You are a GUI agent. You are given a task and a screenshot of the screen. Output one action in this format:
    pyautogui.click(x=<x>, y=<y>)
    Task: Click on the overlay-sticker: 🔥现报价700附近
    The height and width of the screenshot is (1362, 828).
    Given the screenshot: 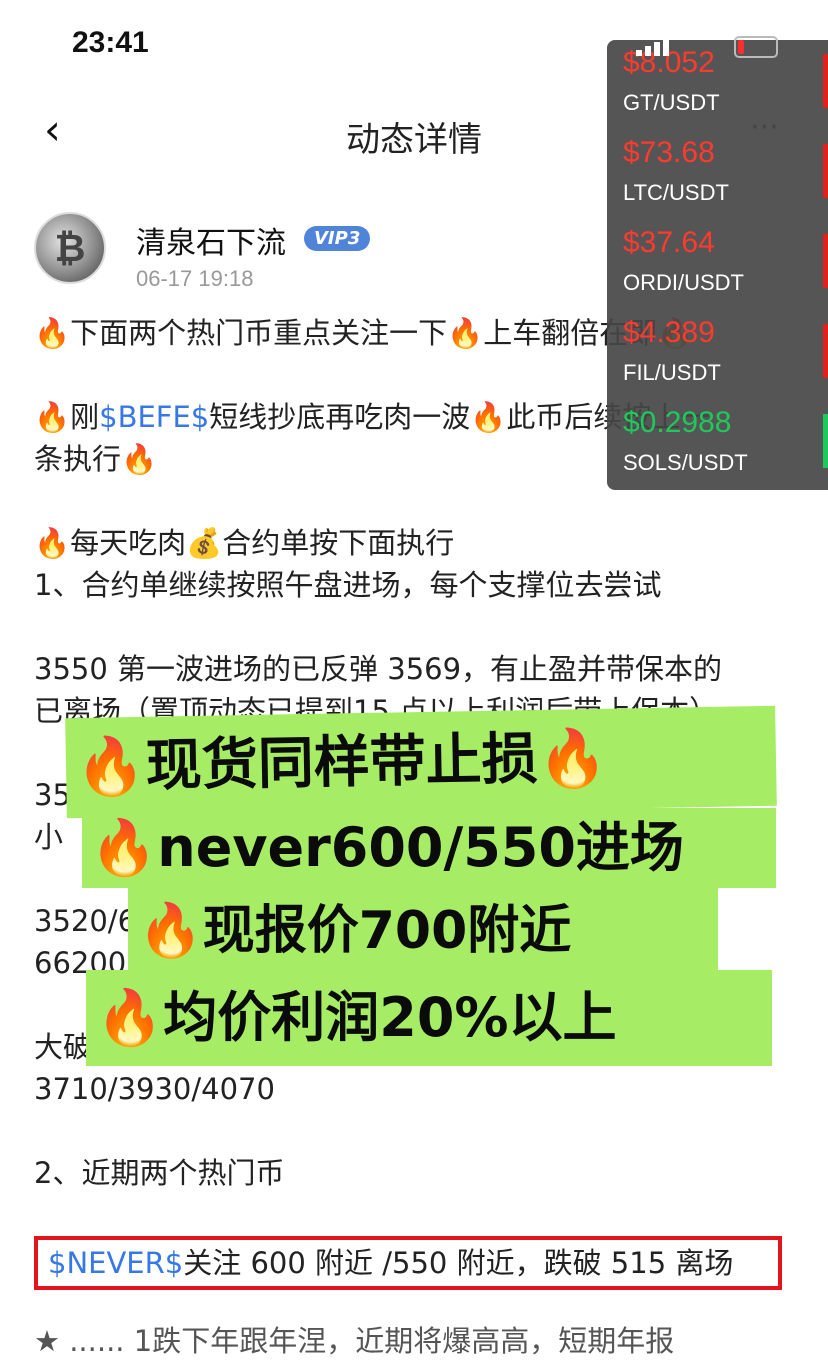 What is the action you would take?
    pyautogui.click(x=423, y=931)
    